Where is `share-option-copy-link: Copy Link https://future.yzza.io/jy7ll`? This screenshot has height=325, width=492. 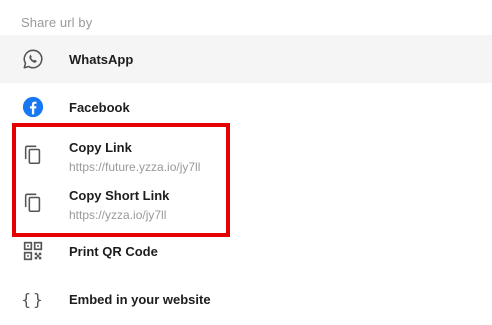 share-option-copy-link: Copy Link https://future.yzza.io/jy7ll is located at coordinates (246, 155).